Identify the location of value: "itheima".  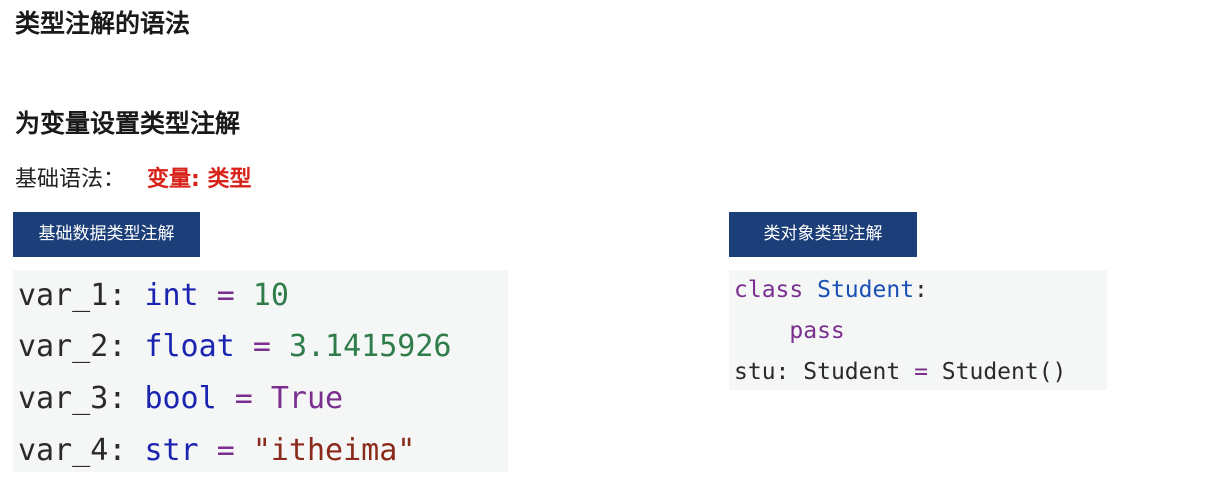
(334, 450).